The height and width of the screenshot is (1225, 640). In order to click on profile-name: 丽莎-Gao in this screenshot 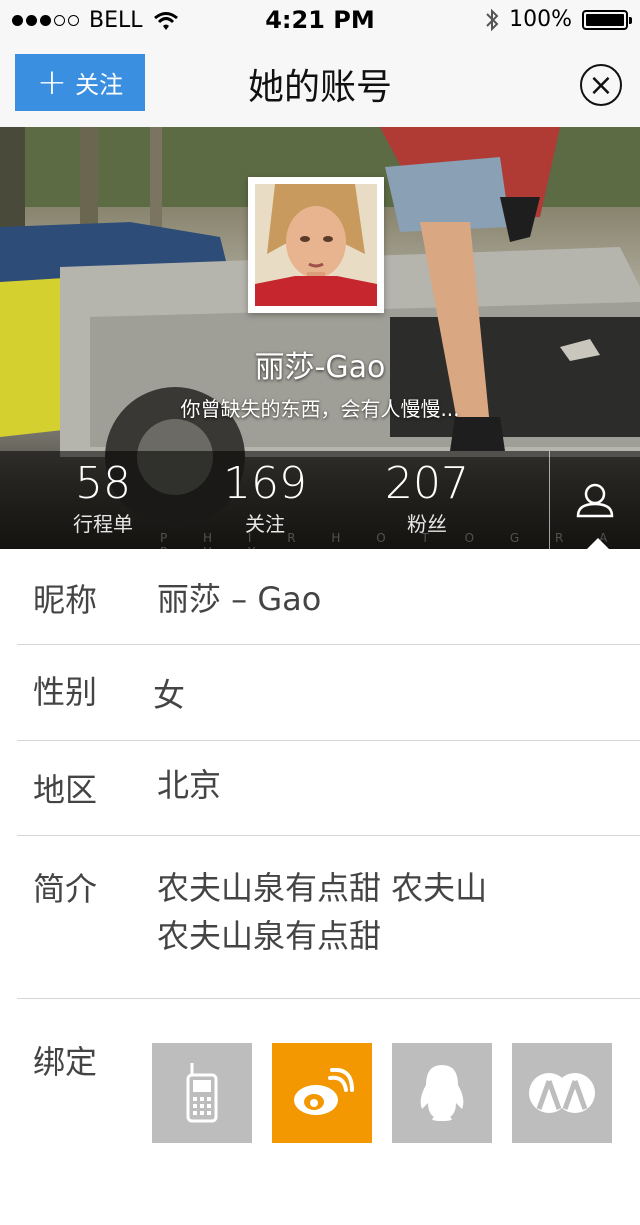, I will do `click(320, 367)`.